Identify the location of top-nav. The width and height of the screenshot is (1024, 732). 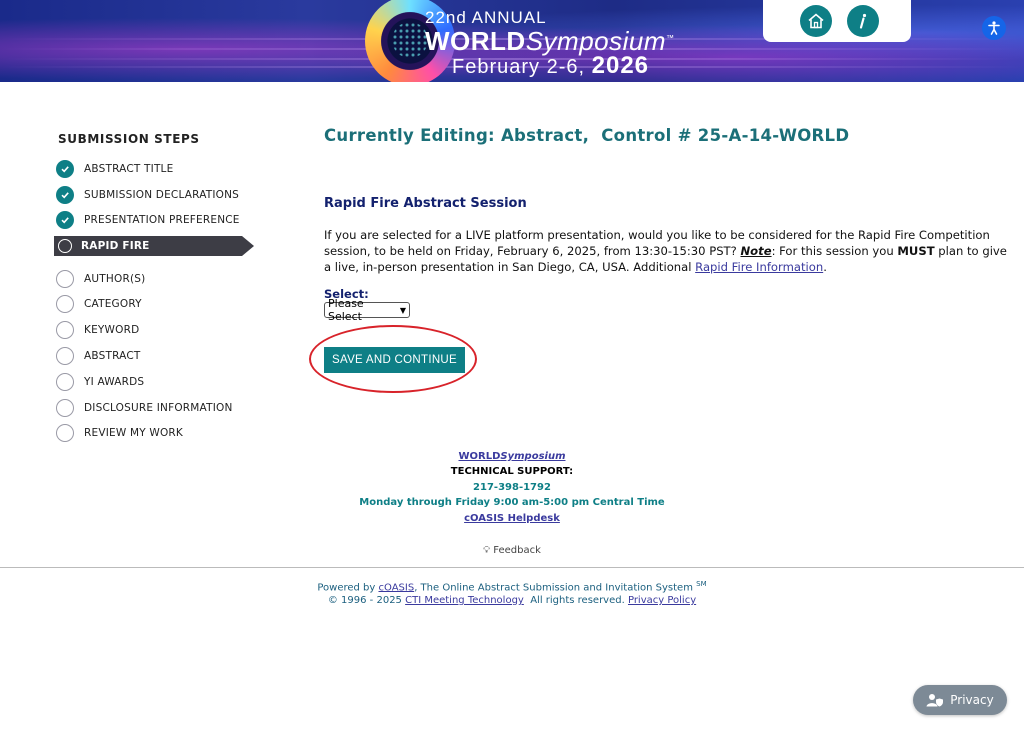
(837, 21).